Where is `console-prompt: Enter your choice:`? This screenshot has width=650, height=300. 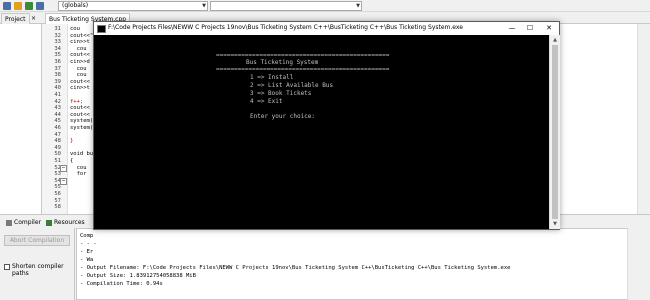 console-prompt: Enter your choice: is located at coordinates (283, 116).